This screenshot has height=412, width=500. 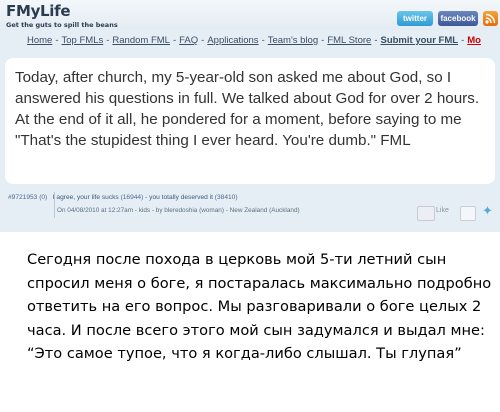 I want to click on nav-home: Home, so click(x=39, y=40).